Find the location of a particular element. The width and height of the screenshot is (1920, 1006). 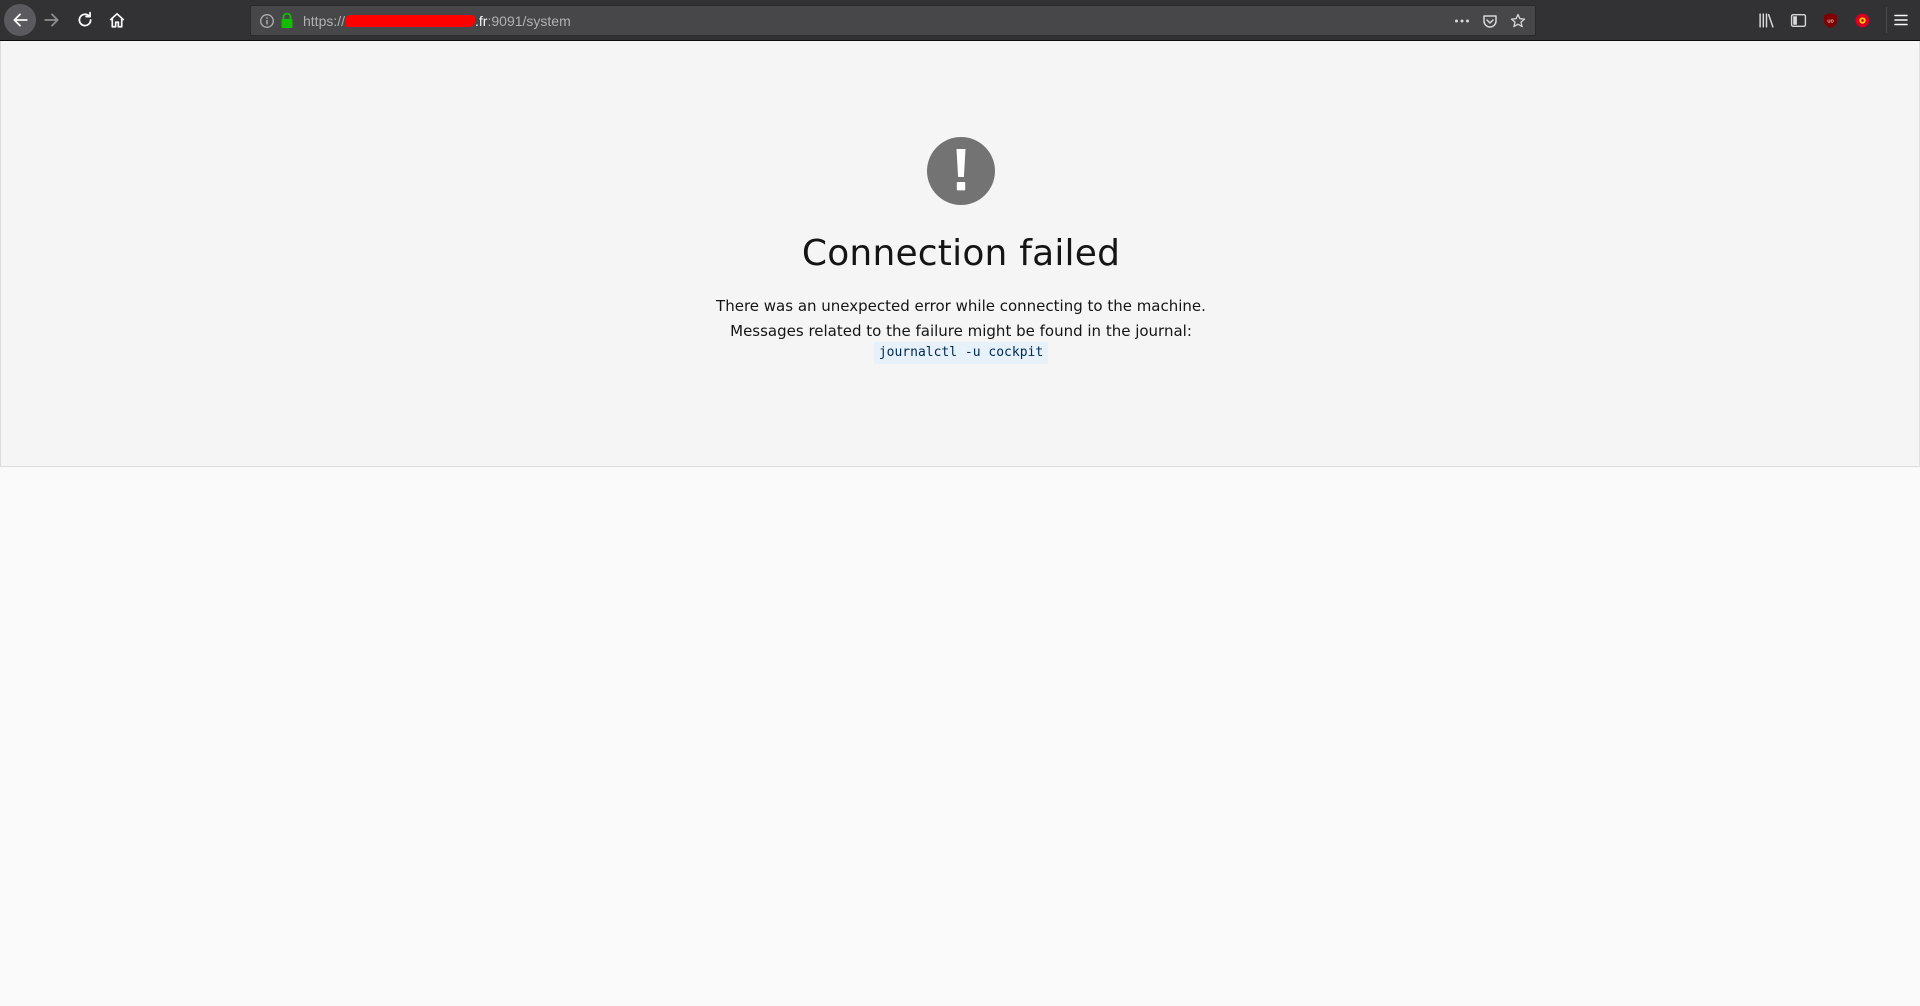

exclamation-circle-icon is located at coordinates (961, 171).